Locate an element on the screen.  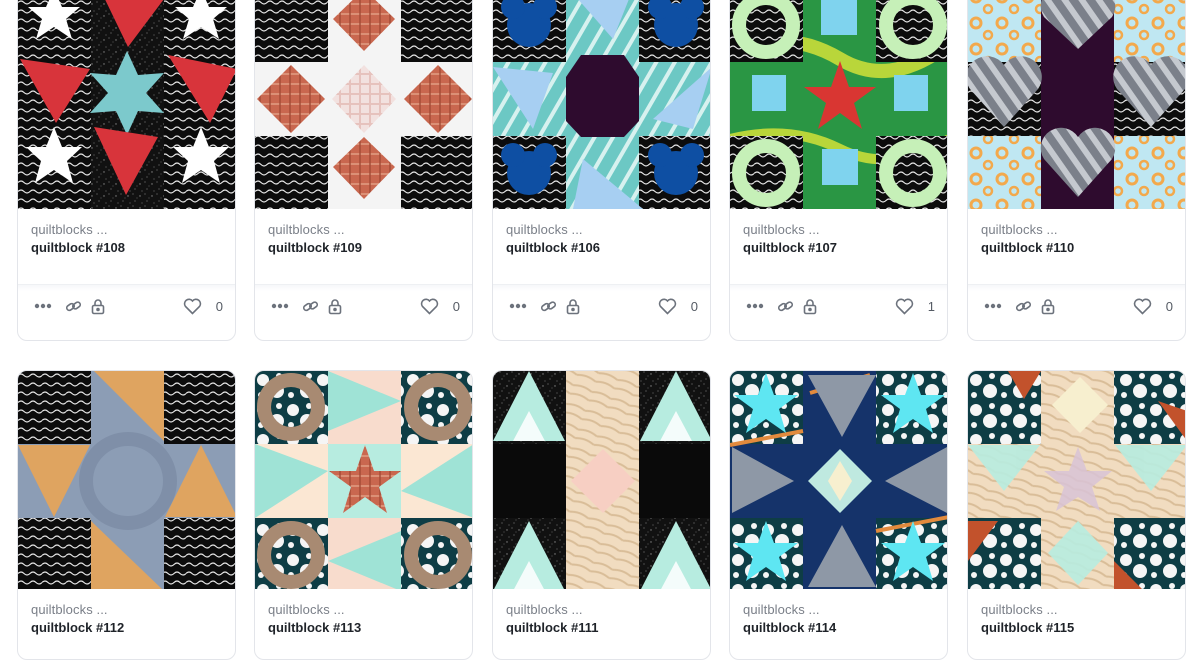
quilt-card: quiltblocks ... quiltblock #106 0 is located at coordinates (601, 170).